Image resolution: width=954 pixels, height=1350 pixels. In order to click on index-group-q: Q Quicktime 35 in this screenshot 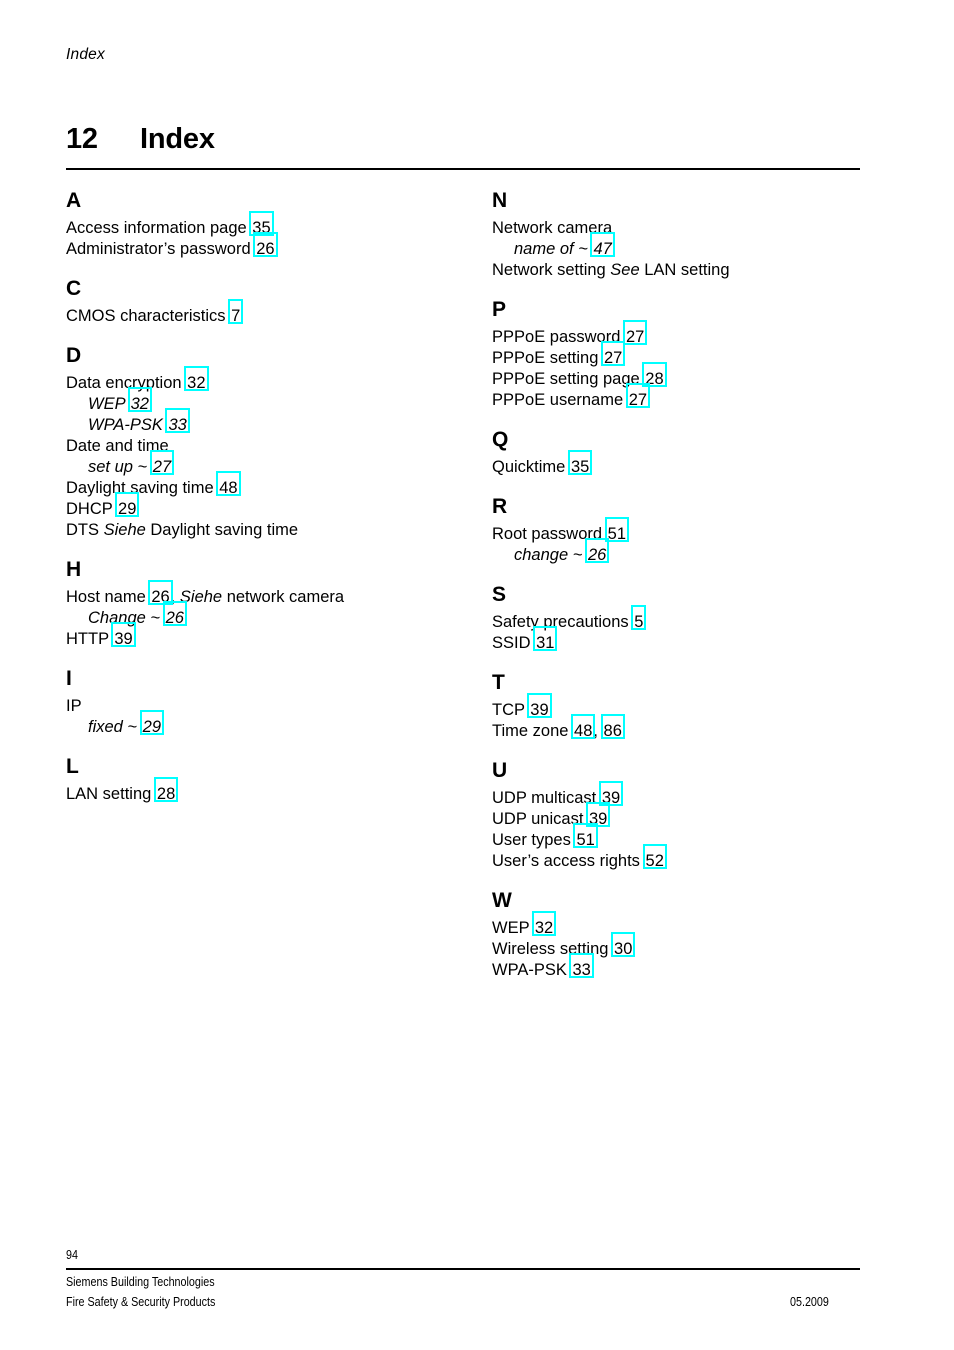, I will do `click(692, 453)`.